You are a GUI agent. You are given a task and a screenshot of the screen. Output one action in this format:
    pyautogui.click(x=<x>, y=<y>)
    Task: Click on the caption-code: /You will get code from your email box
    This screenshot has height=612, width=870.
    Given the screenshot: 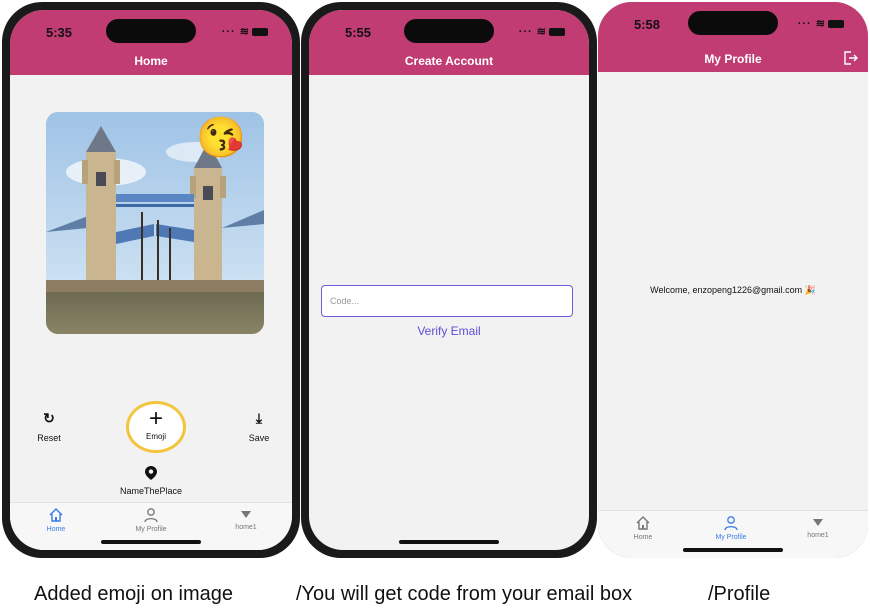 What is the action you would take?
    pyautogui.click(x=464, y=594)
    